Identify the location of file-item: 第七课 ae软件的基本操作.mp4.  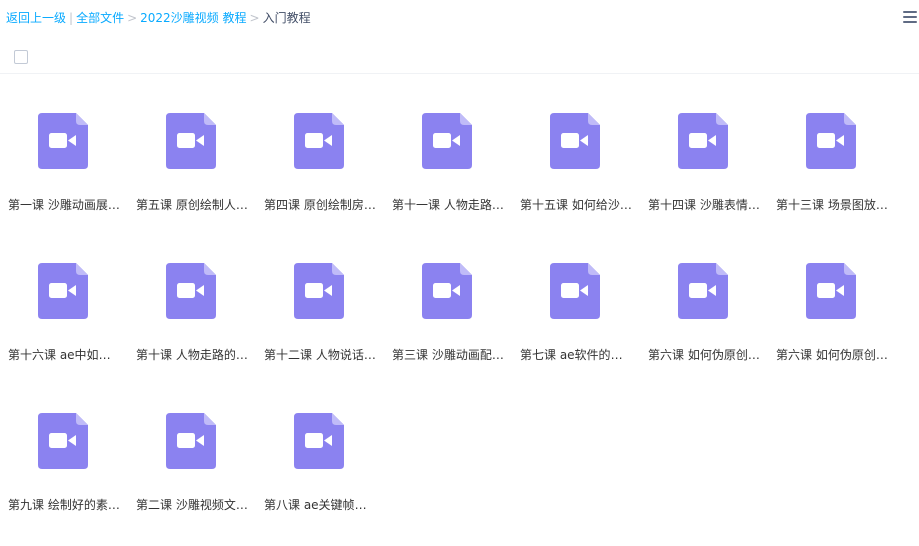
(575, 300).